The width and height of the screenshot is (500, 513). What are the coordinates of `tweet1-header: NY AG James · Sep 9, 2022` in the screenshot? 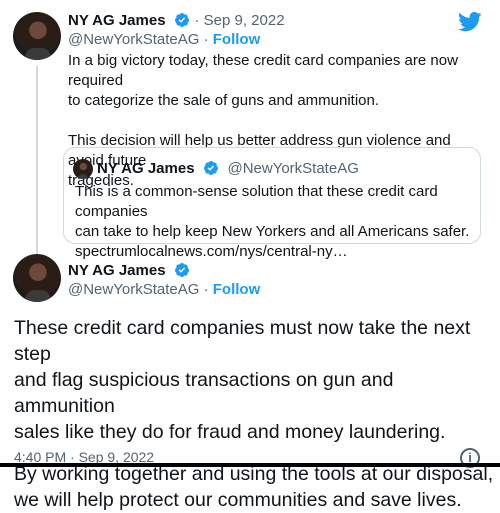 It's located at (176, 21).